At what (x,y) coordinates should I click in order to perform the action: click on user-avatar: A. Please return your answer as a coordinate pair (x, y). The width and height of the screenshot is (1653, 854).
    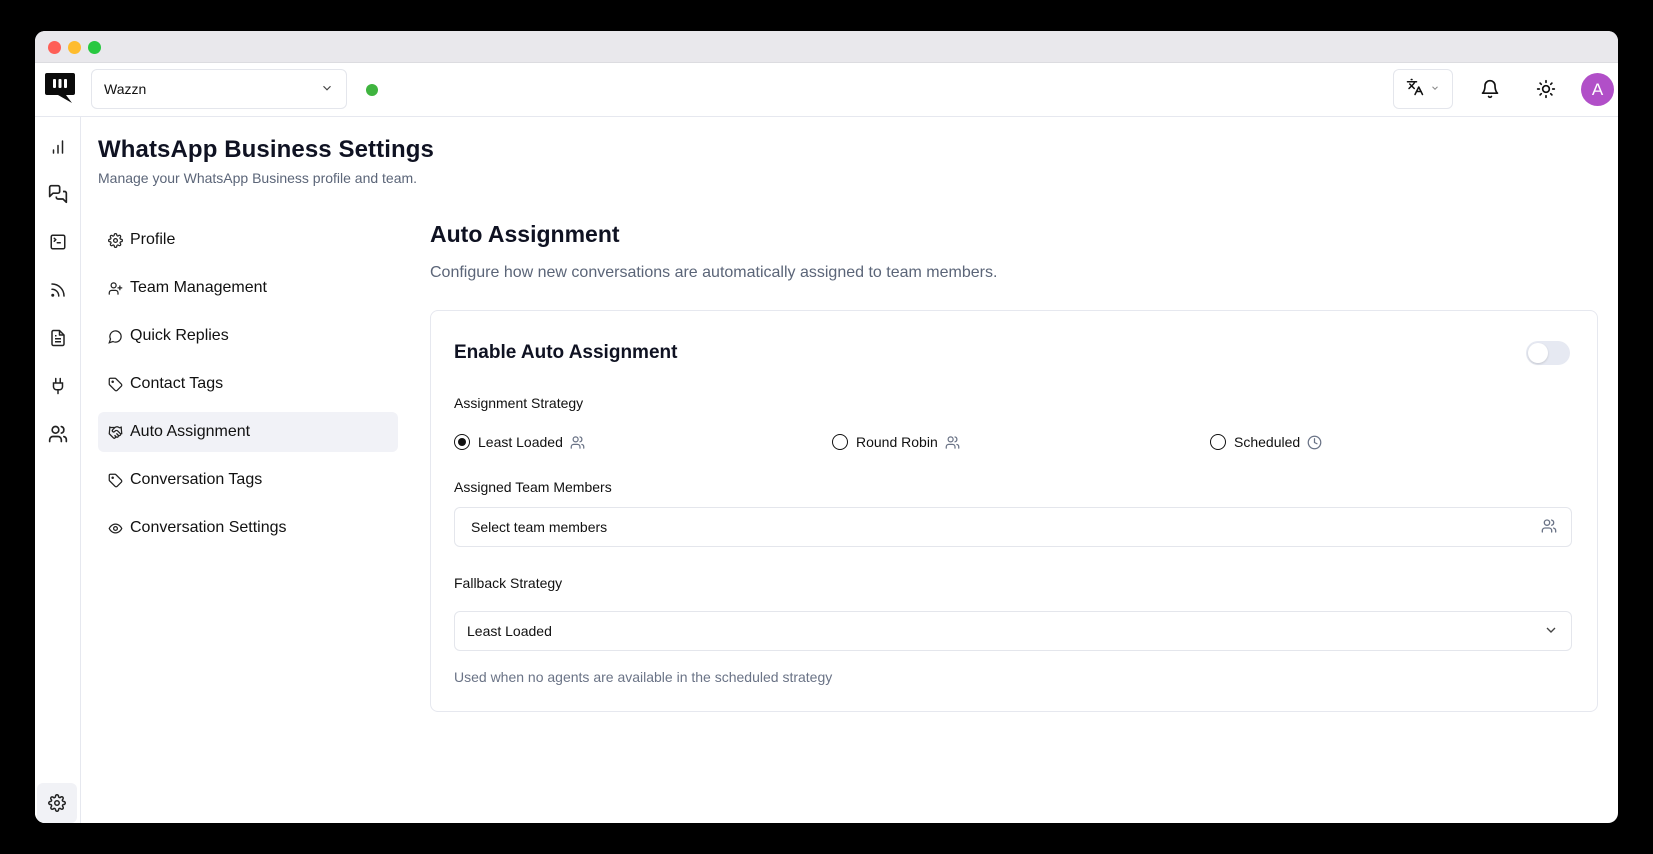
    Looking at the image, I should click on (1597, 89).